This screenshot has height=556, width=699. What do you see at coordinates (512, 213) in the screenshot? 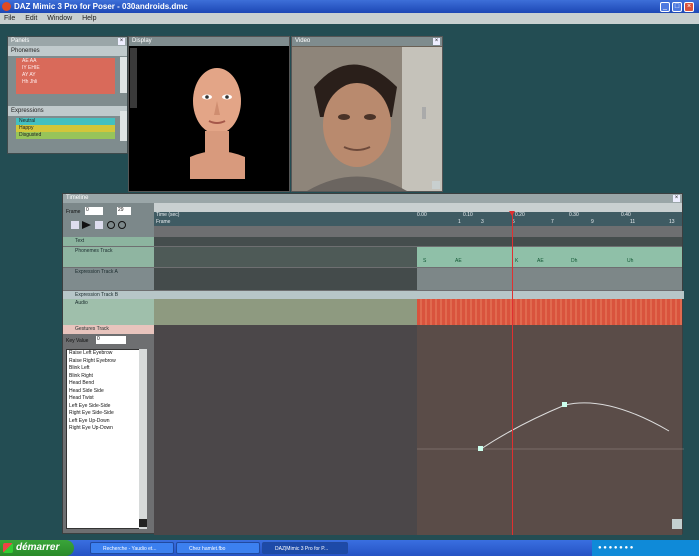
I see `playhead-marker` at bounding box center [512, 213].